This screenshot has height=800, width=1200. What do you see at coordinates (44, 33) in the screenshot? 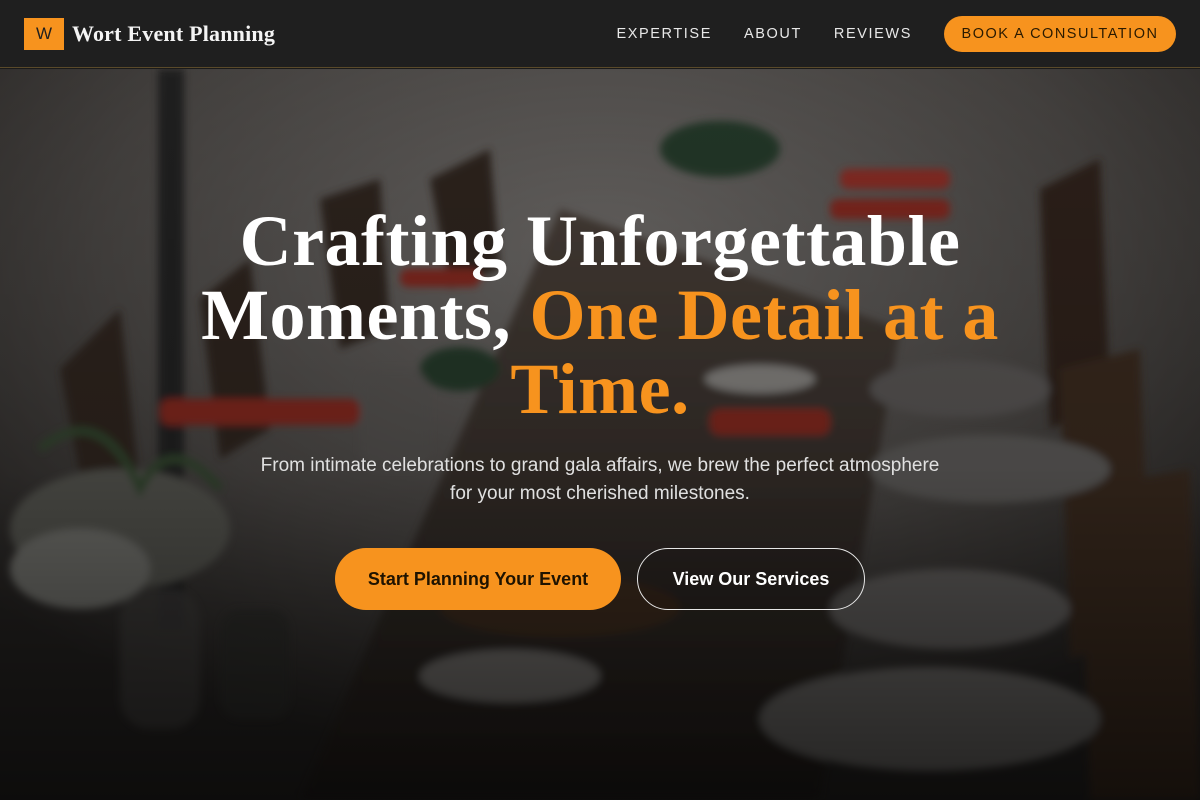
I see `logo-icon: W` at bounding box center [44, 33].